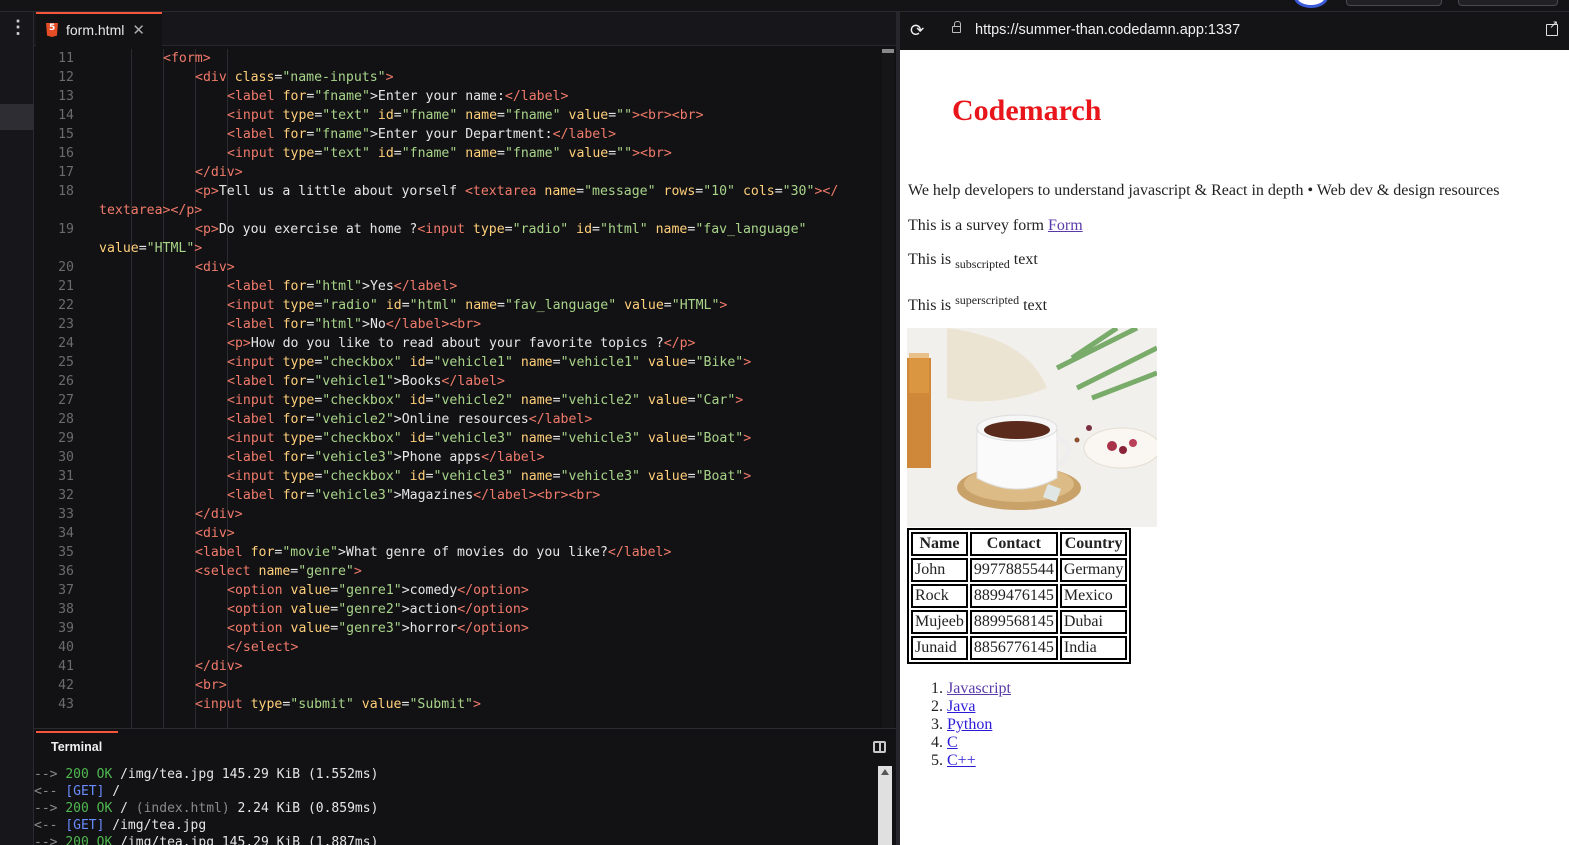  I want to click on form-link: Form, so click(1065, 225).